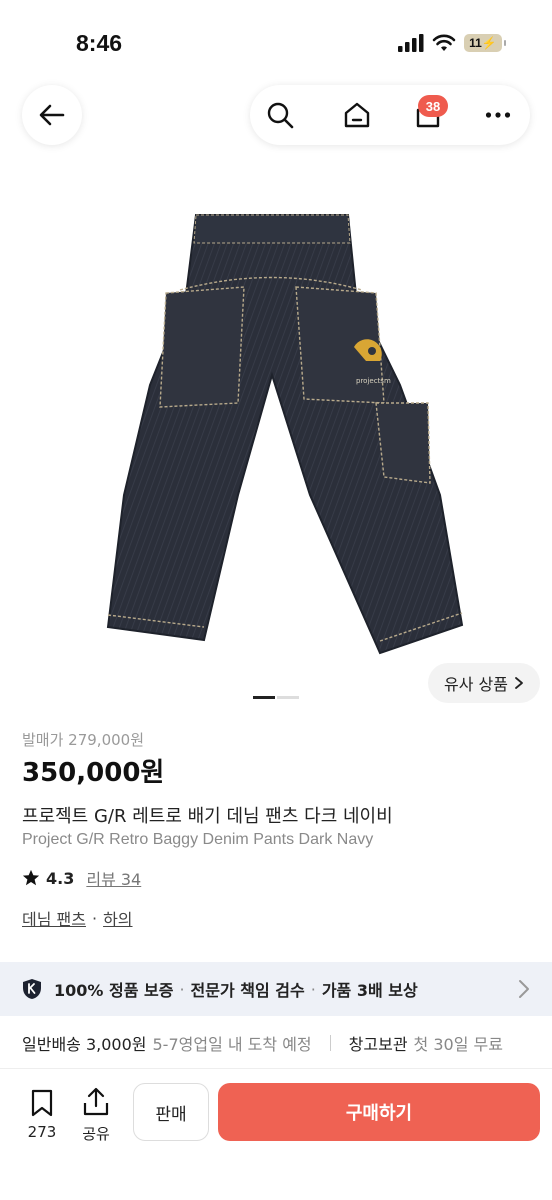  I want to click on status-icons: 11 ⚡, so click(452, 43).